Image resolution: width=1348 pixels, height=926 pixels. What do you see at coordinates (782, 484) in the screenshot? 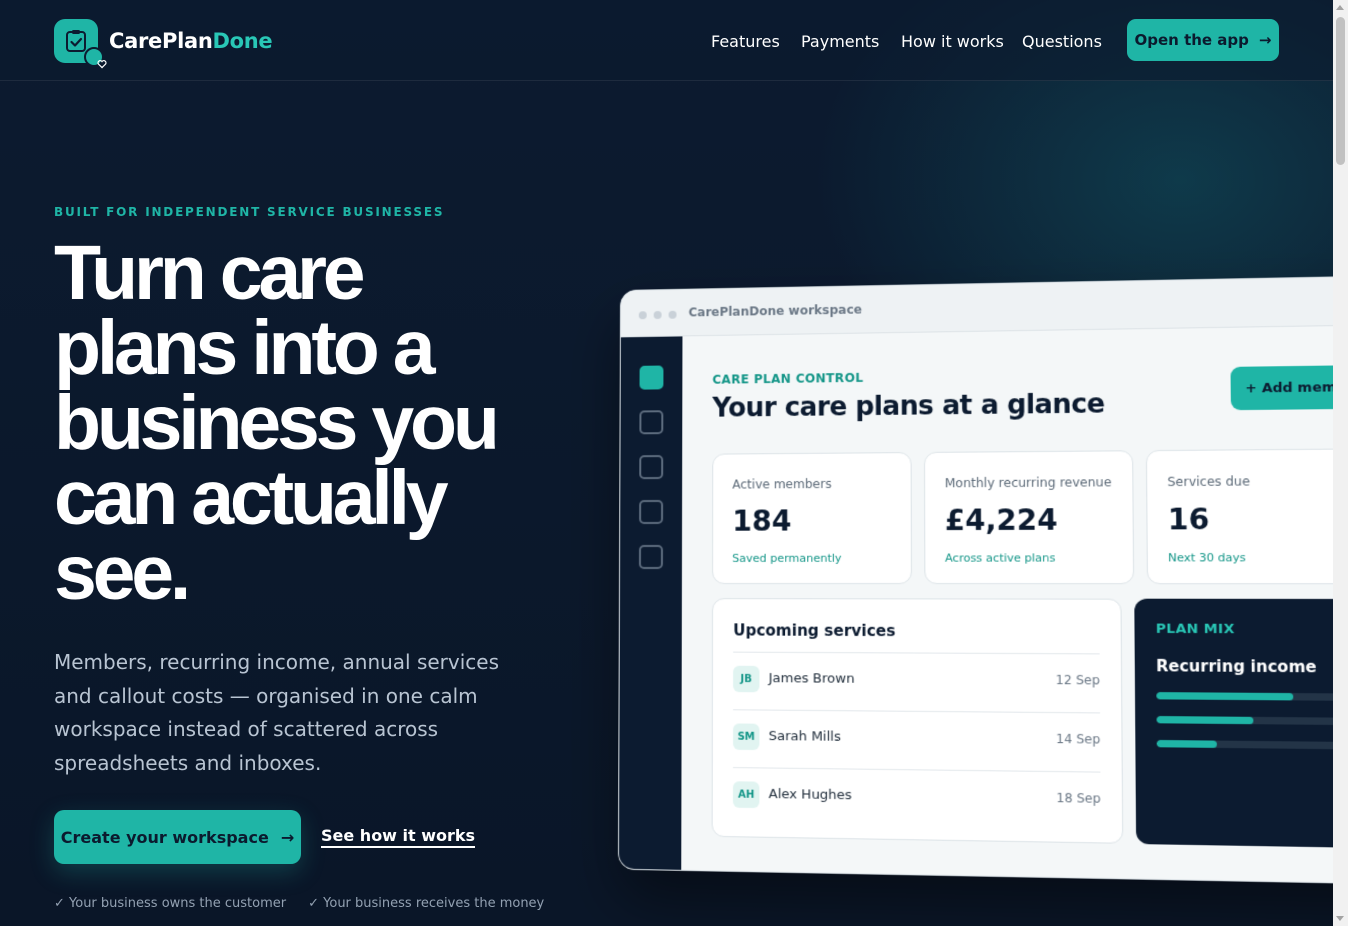
I see `stat-label: Active members` at bounding box center [782, 484].